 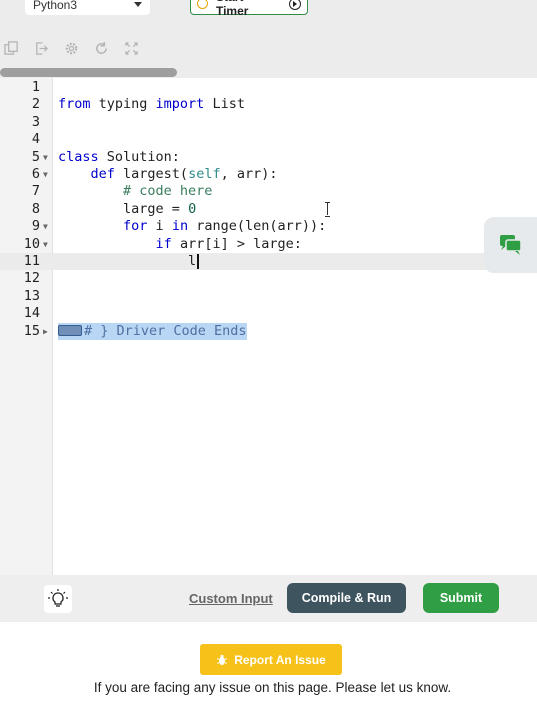 I want to click on code-line: 14, so click(x=268, y=313).